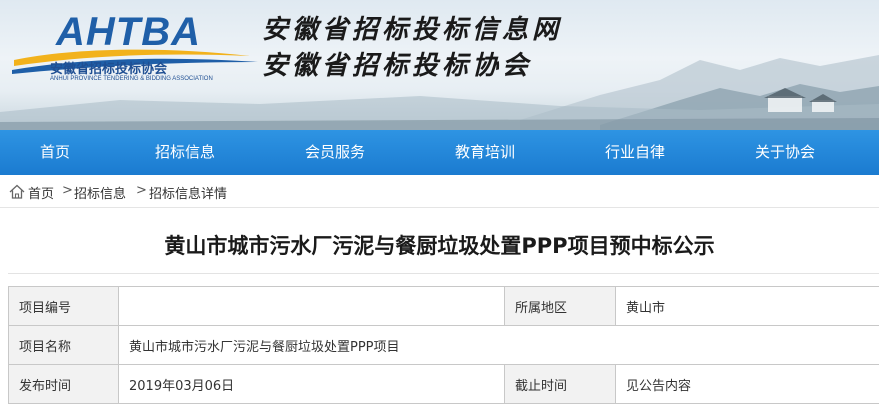 The width and height of the screenshot is (879, 412). What do you see at coordinates (443, 273) in the screenshot?
I see `title-divider` at bounding box center [443, 273].